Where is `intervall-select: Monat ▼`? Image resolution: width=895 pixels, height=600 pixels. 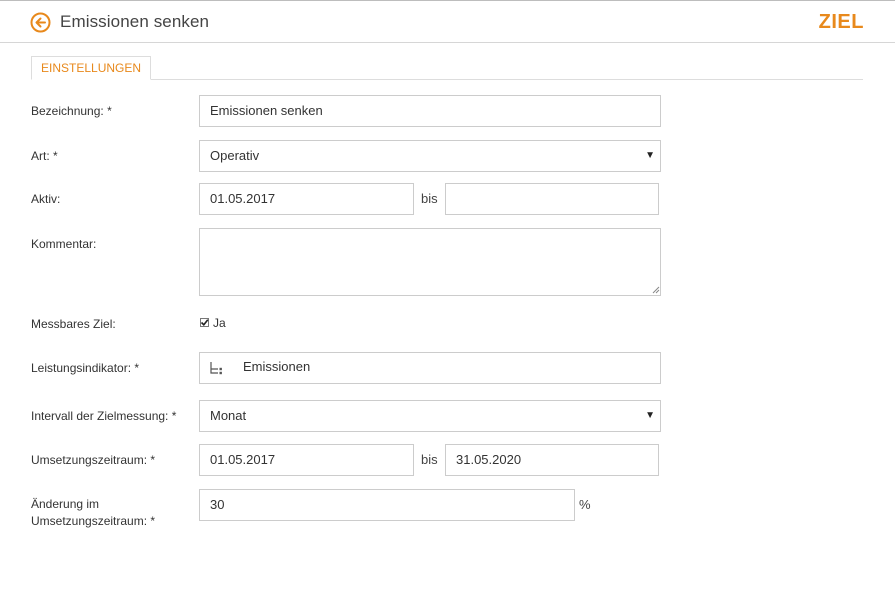 intervall-select: Monat ▼ is located at coordinates (430, 416).